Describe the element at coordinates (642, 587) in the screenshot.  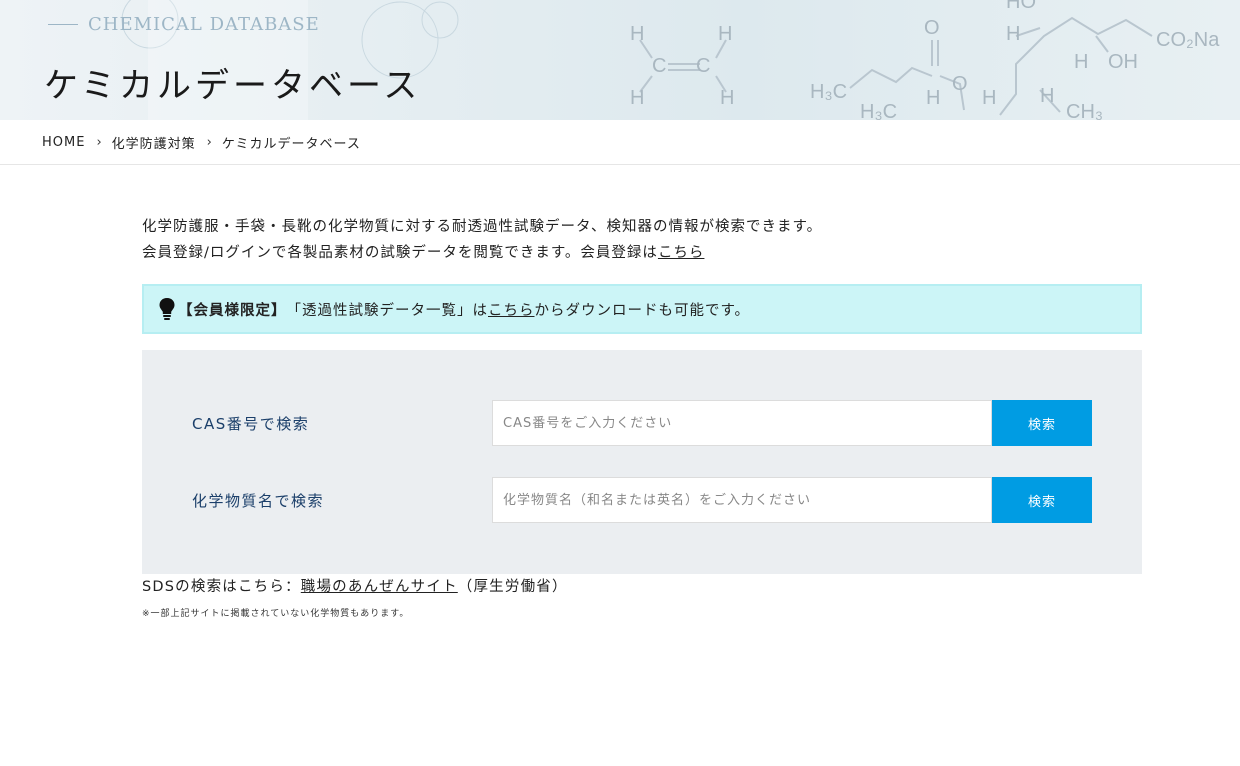
I see `sds-search-text: SDSの検索はこちら：職場のあんぜんサイト（厚生労働省）` at that location.